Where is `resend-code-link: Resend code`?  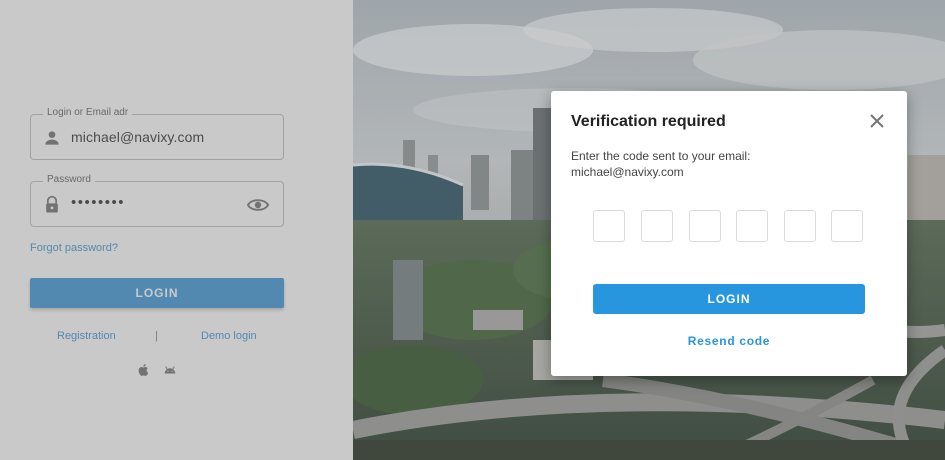 resend-code-link: Resend code is located at coordinates (729, 341).